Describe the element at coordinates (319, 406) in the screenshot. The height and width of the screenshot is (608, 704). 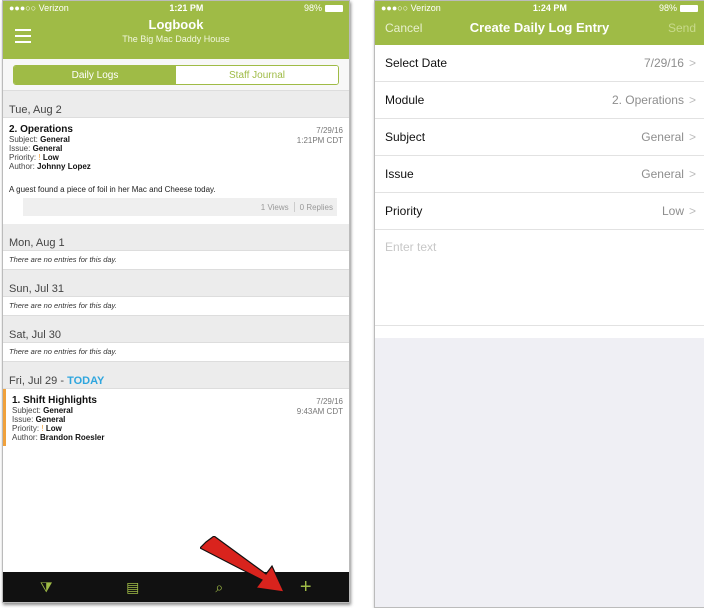
I see `entry-timestamp: 7/29/16 9:43AM CDT` at that location.